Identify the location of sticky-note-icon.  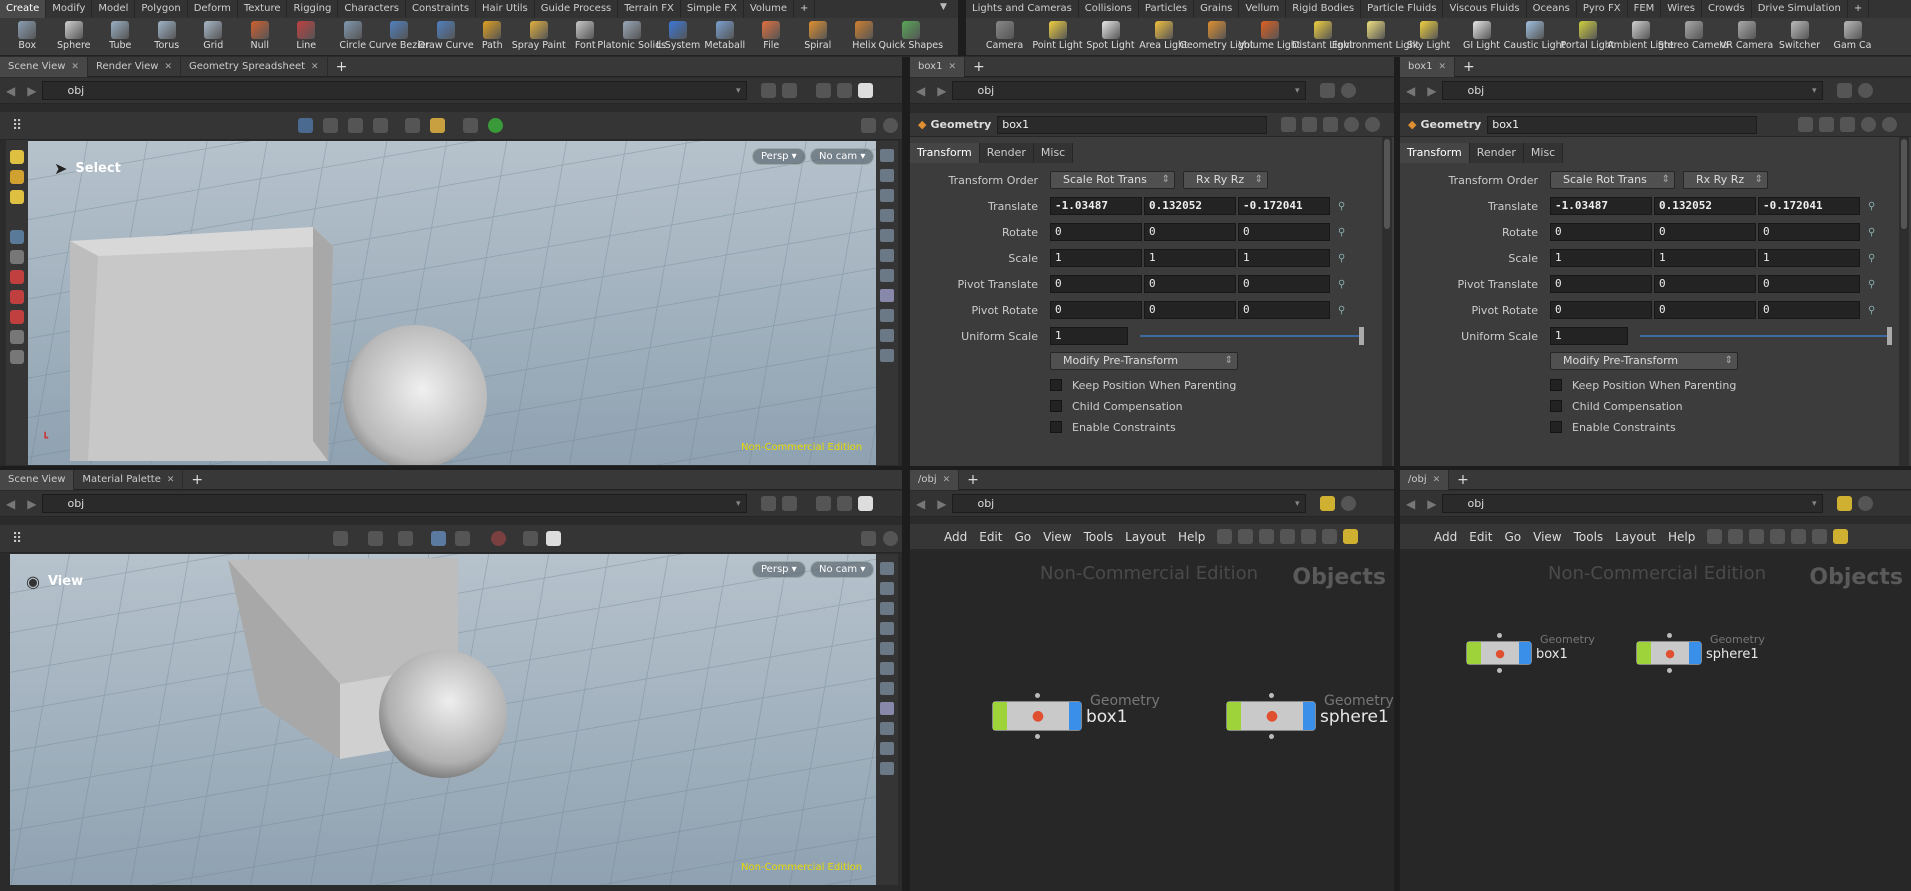
(1841, 536).